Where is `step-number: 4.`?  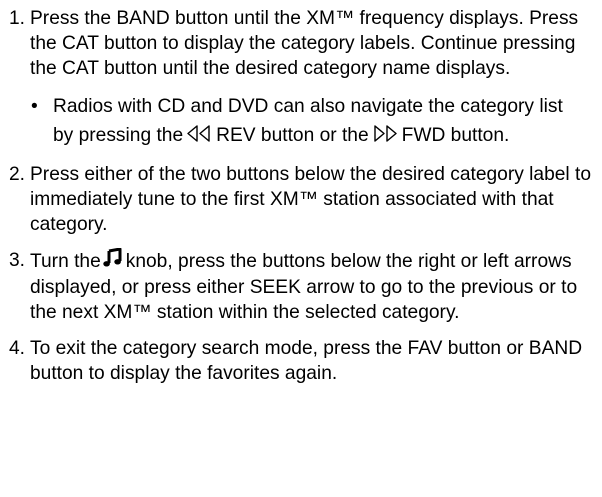 step-number: 4. is located at coordinates (17, 348).